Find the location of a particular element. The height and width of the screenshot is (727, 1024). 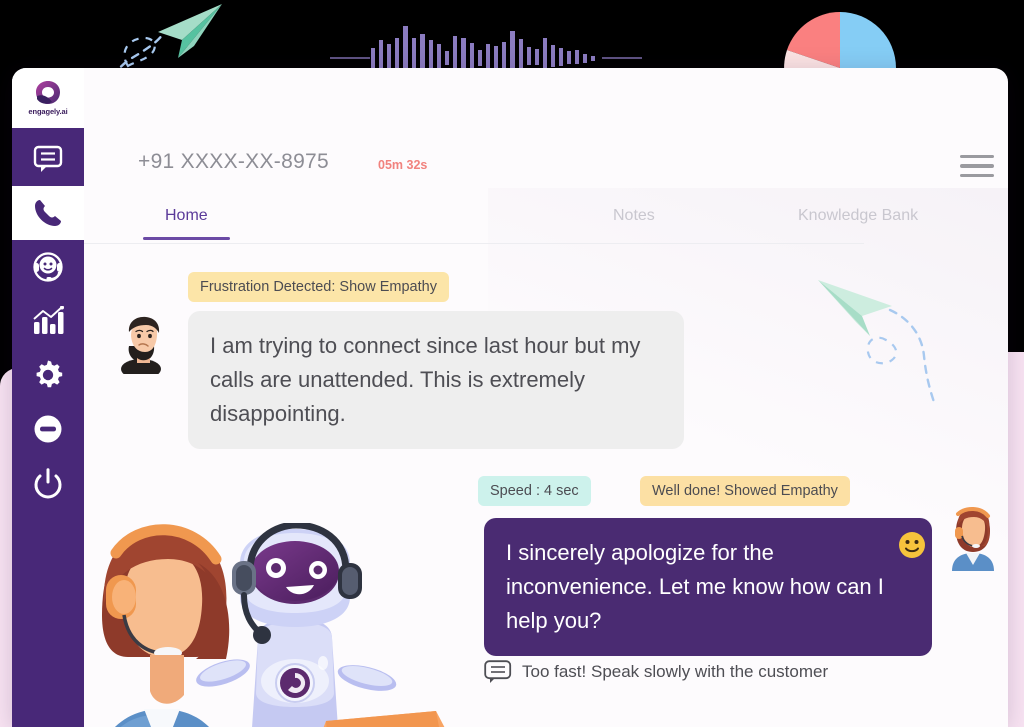

agent-and-robot-illustration-icon is located at coordinates (273, 625).